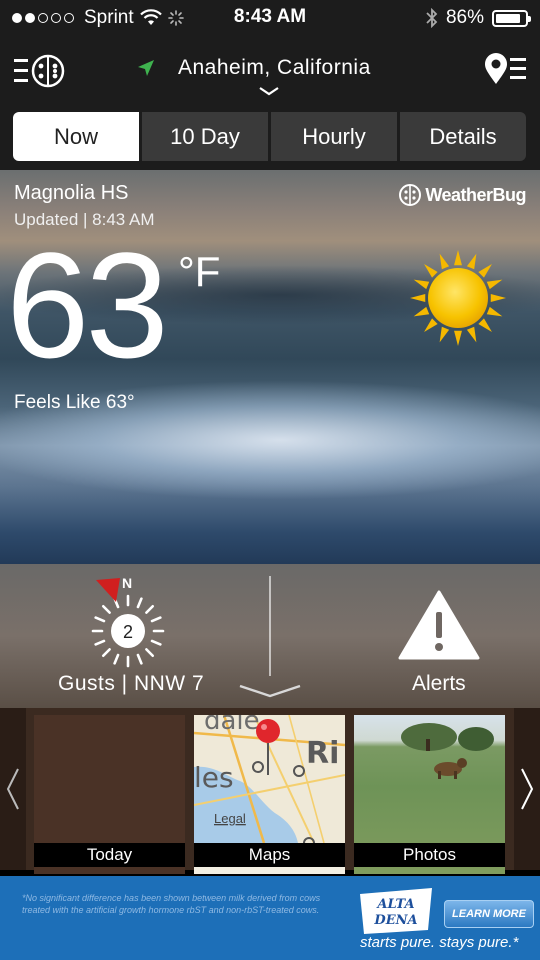  Describe the element at coordinates (429, 794) in the screenshot. I see `photos-card: Photos` at that location.